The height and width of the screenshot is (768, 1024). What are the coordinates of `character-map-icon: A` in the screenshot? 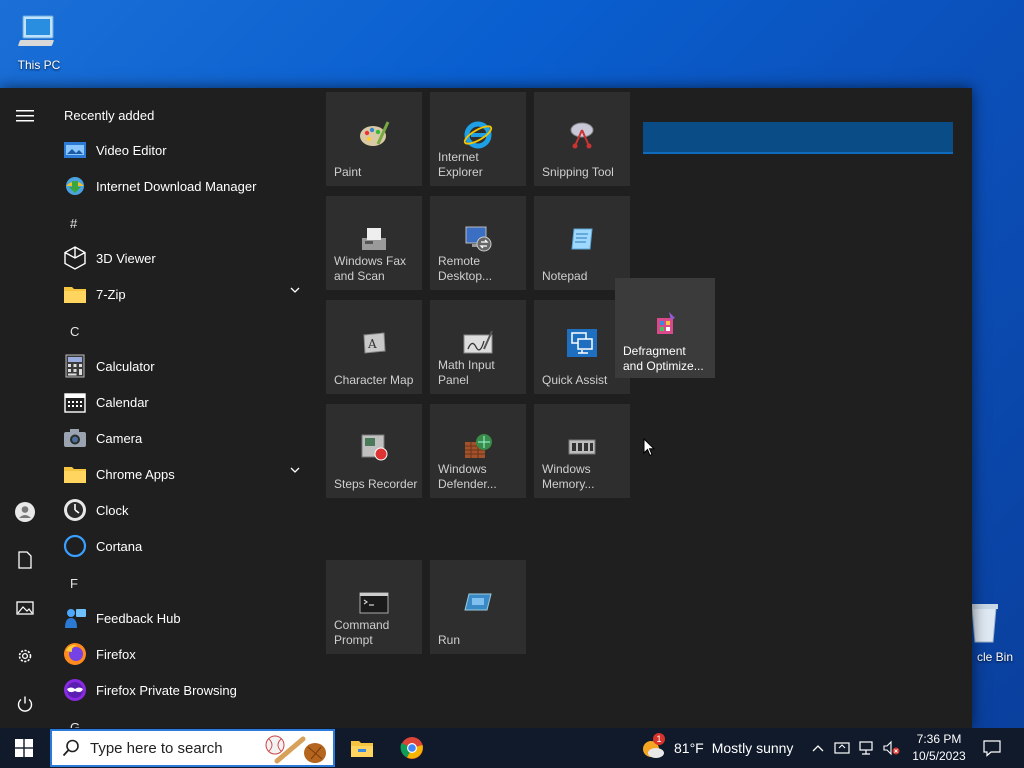 It's located at (374, 343).